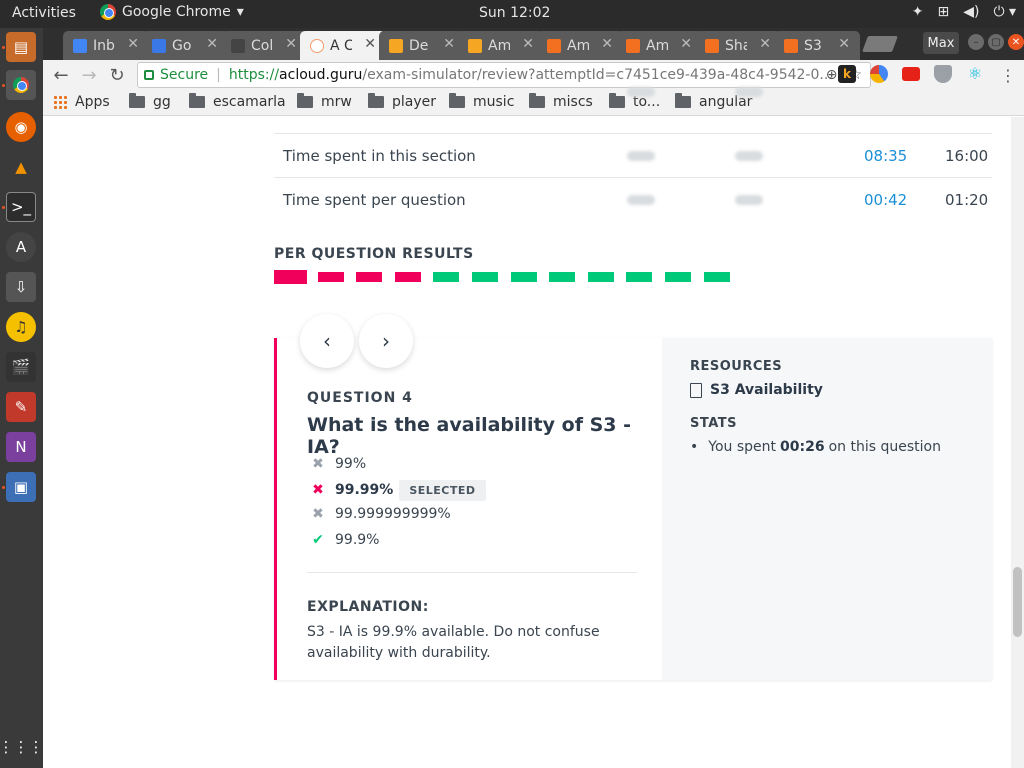 This screenshot has width=1024, height=768. I want to click on tab-active: A C ✕, so click(343, 45).